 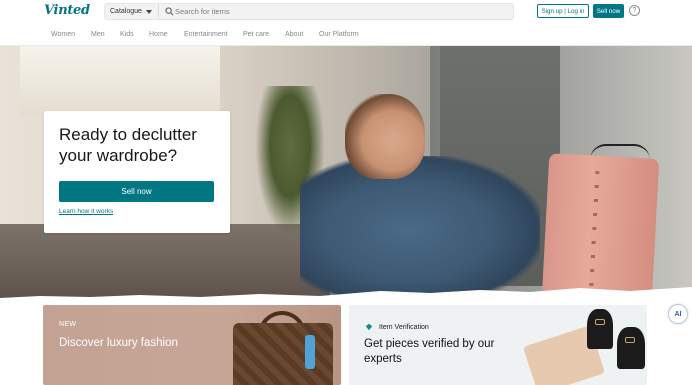 I want to click on search-bar: Catalogue, so click(x=309, y=11).